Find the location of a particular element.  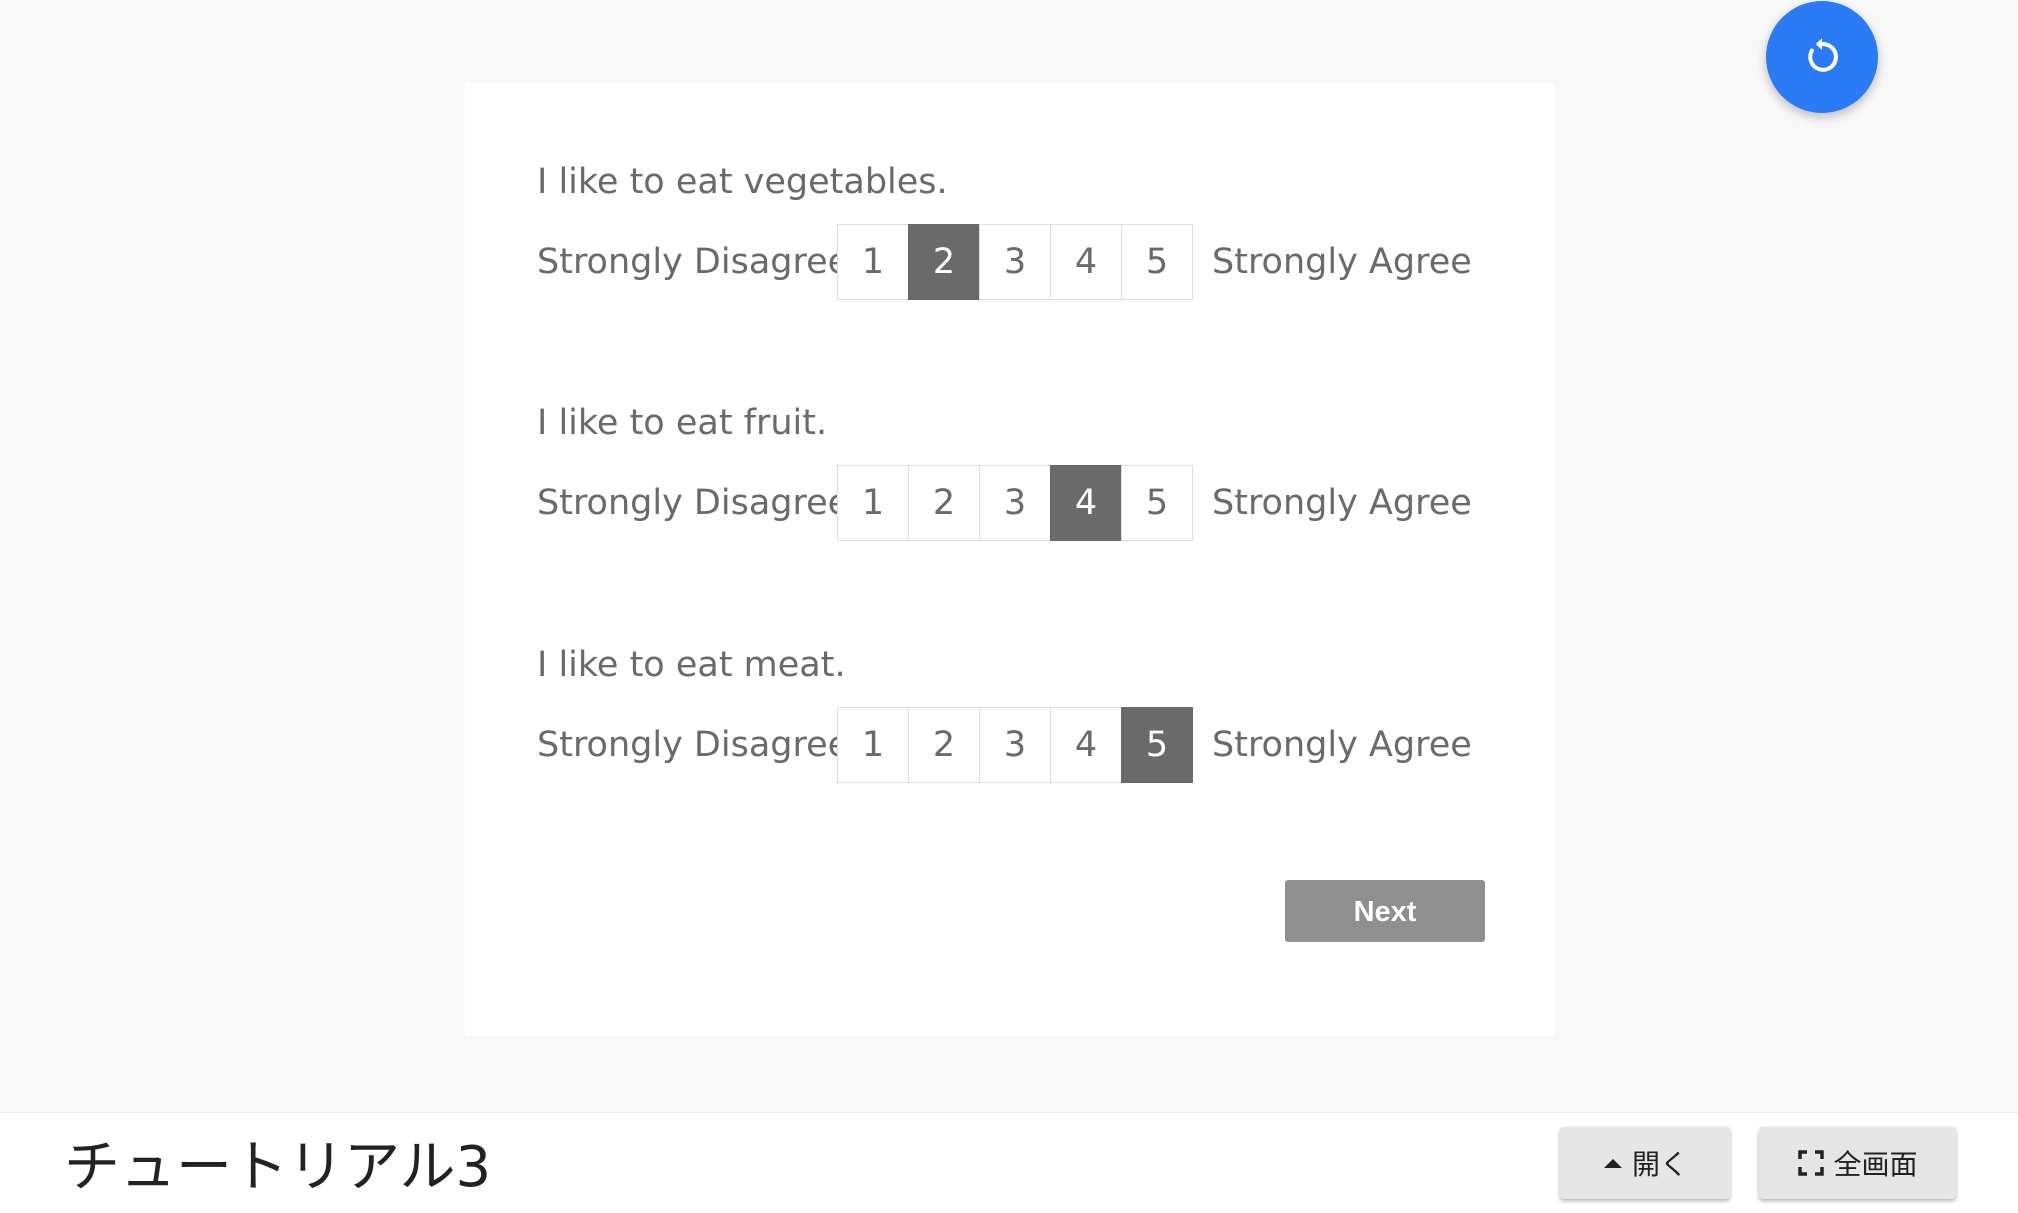

open-button: 開く is located at coordinates (1645, 1163).